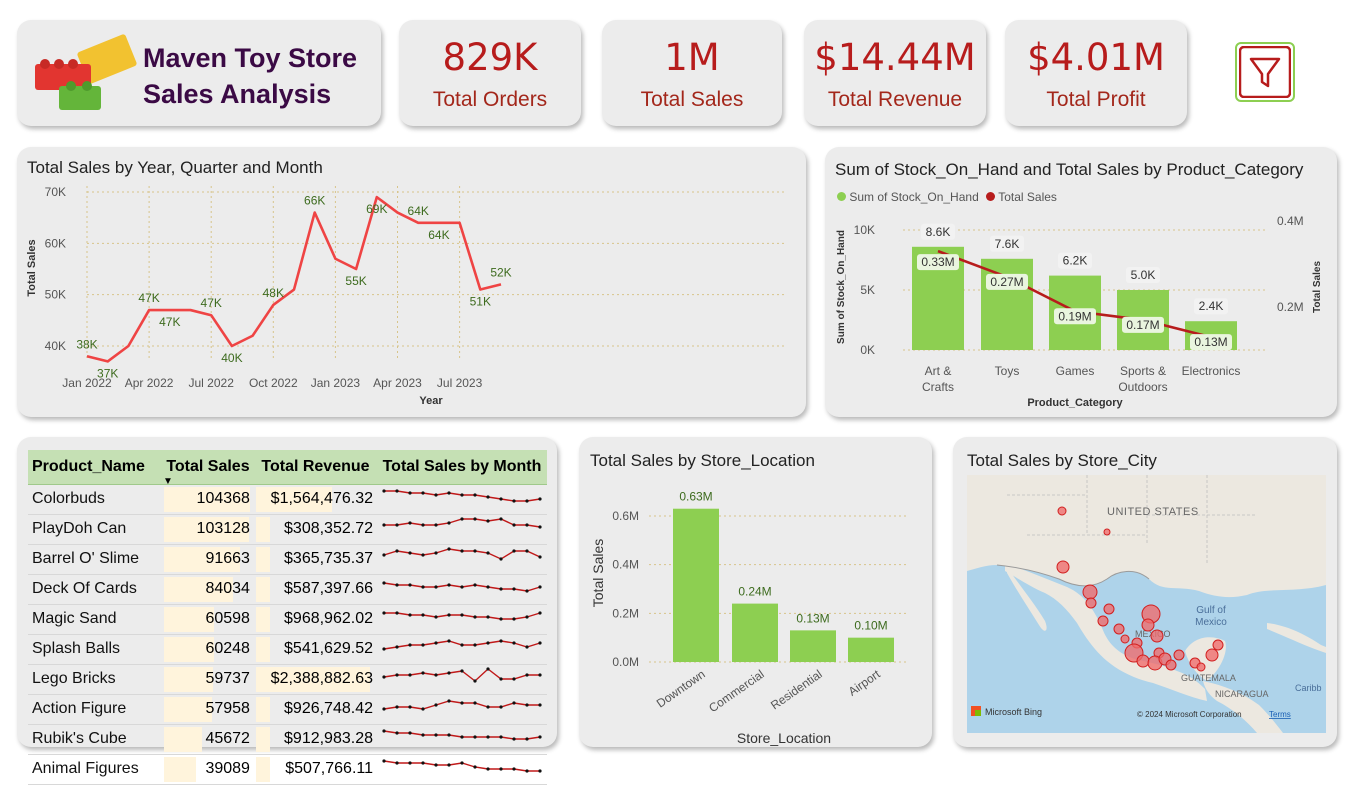 This screenshot has height=785, width=1349. Describe the element at coordinates (1265, 72) in the screenshot. I see `filter-button` at that location.